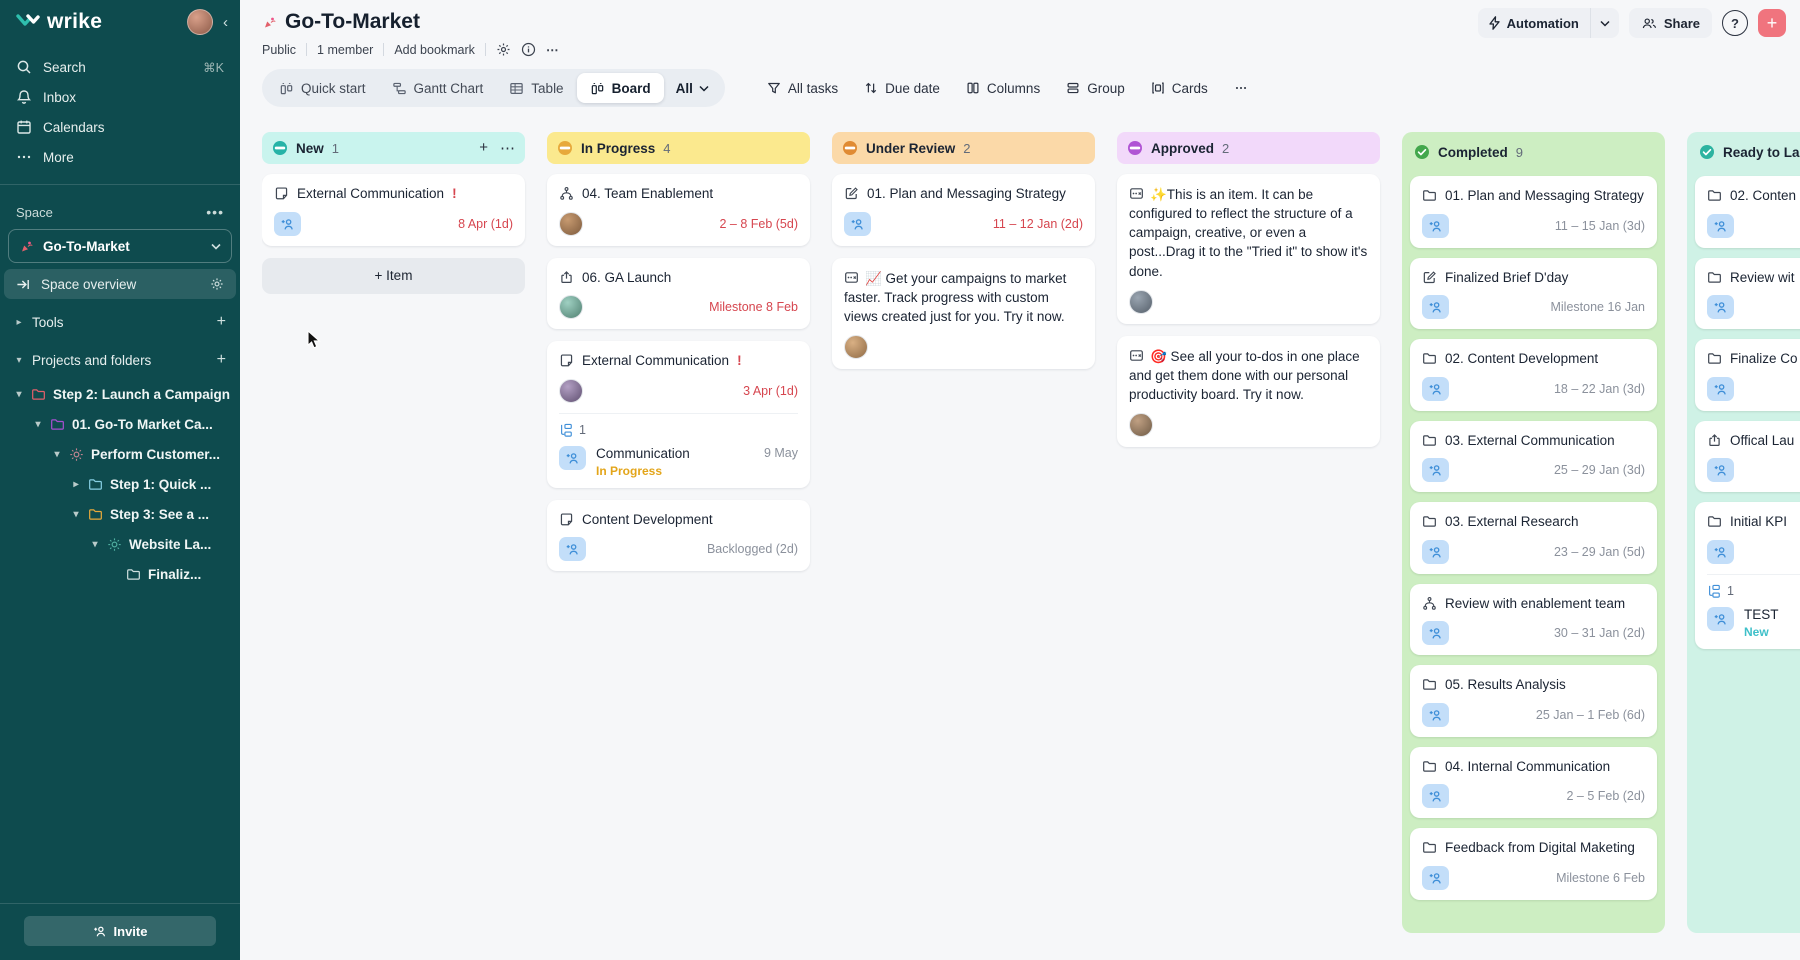 This screenshot has width=1800, height=960. Describe the element at coordinates (1747, 293) in the screenshot. I see `board-card: Review wit` at that location.